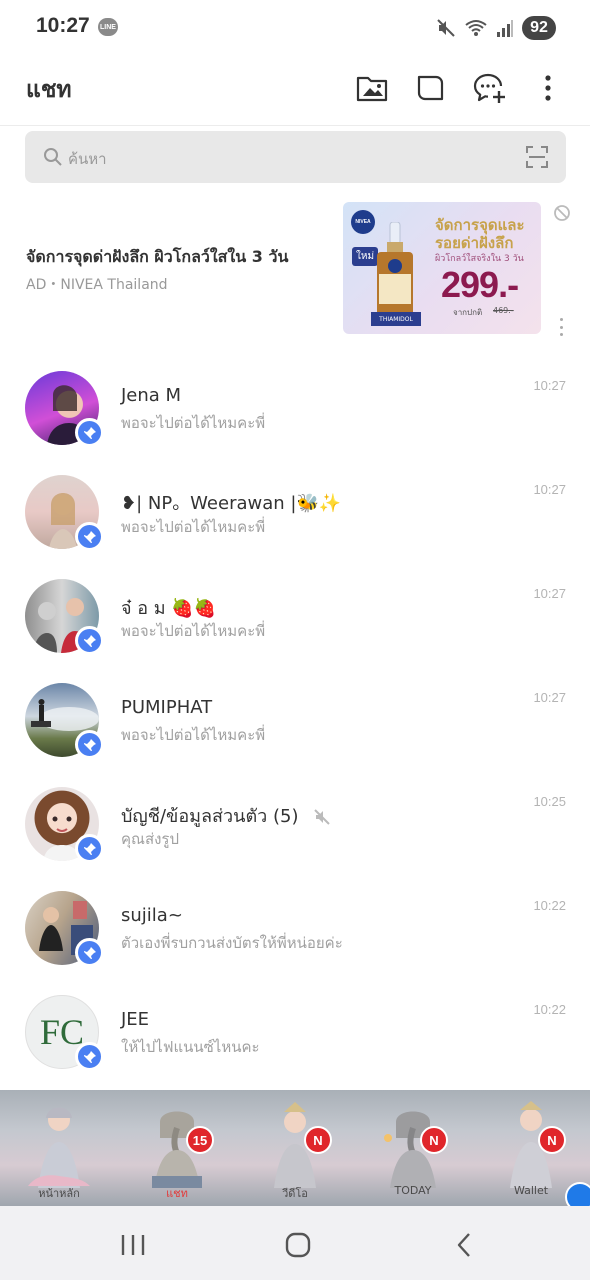 The image size is (590, 1280). I want to click on chat-name: บัญชี/ข้อมูลส่วนตัว (5), so click(226, 815).